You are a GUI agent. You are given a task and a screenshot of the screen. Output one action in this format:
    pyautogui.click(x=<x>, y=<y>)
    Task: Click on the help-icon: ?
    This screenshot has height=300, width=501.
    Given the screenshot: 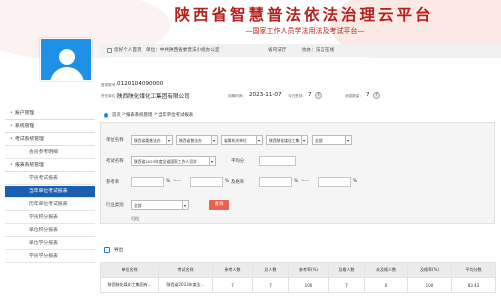 What is the action you would take?
    pyautogui.click(x=318, y=95)
    